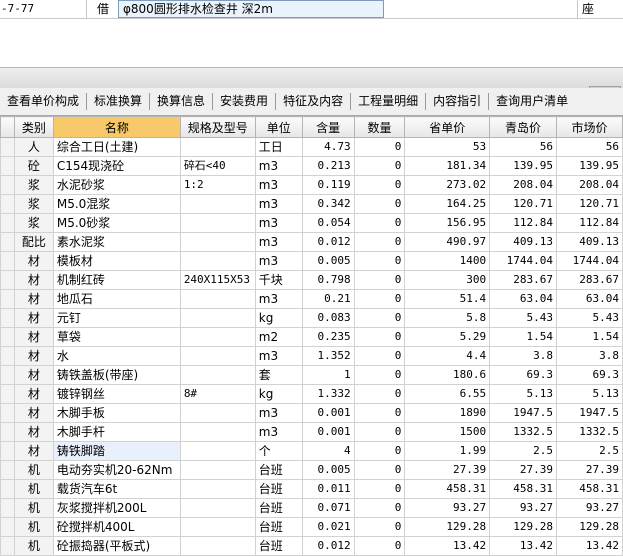  I want to click on cell-spec: 1:2, so click(217, 185).